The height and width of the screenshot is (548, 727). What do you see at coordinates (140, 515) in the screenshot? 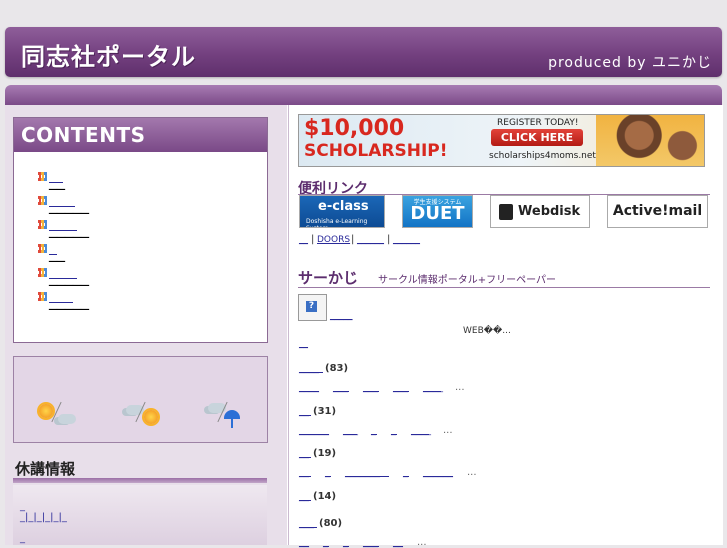
I see `kyuko-panel: _ _|_|_|_|_|_ _` at bounding box center [140, 515].